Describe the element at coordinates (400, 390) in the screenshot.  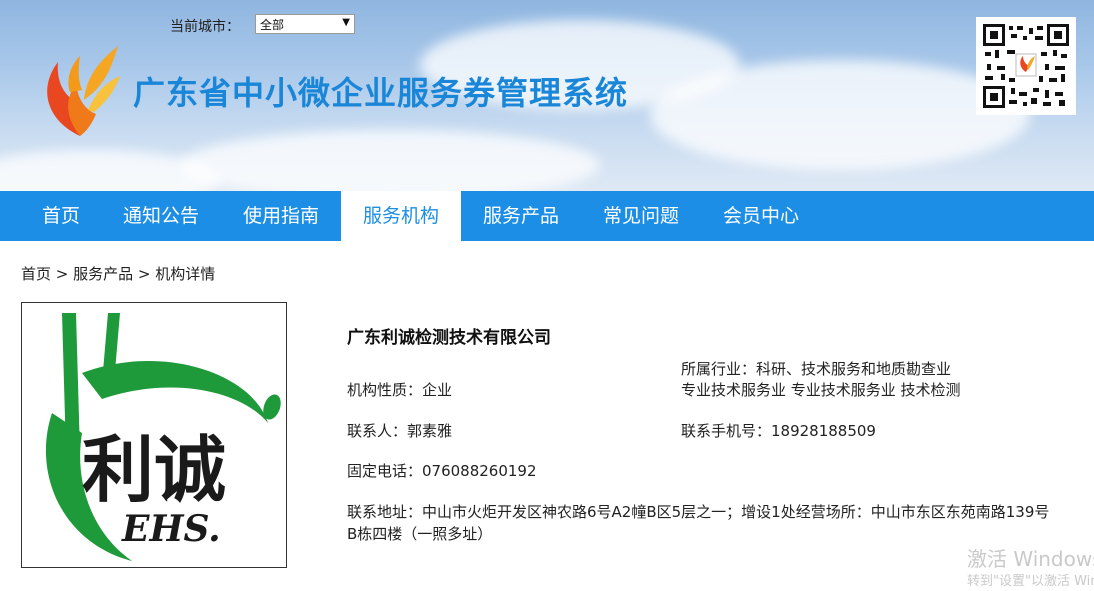
I see `org-nature: 机构性质：企业` at that location.